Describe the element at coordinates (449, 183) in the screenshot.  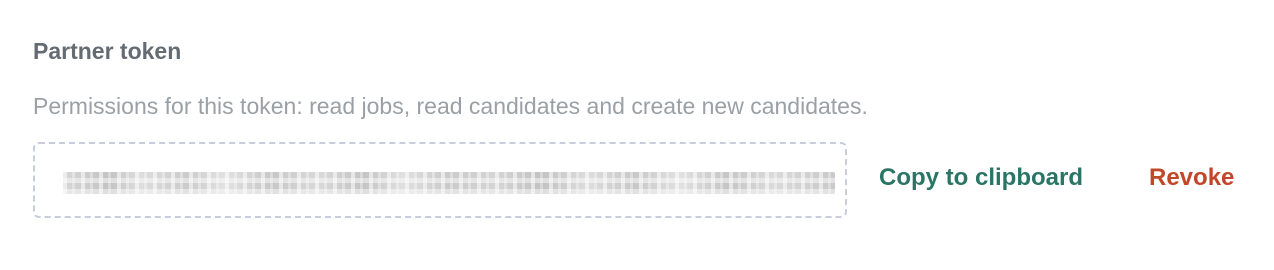
I see `token-value-redacted` at that location.